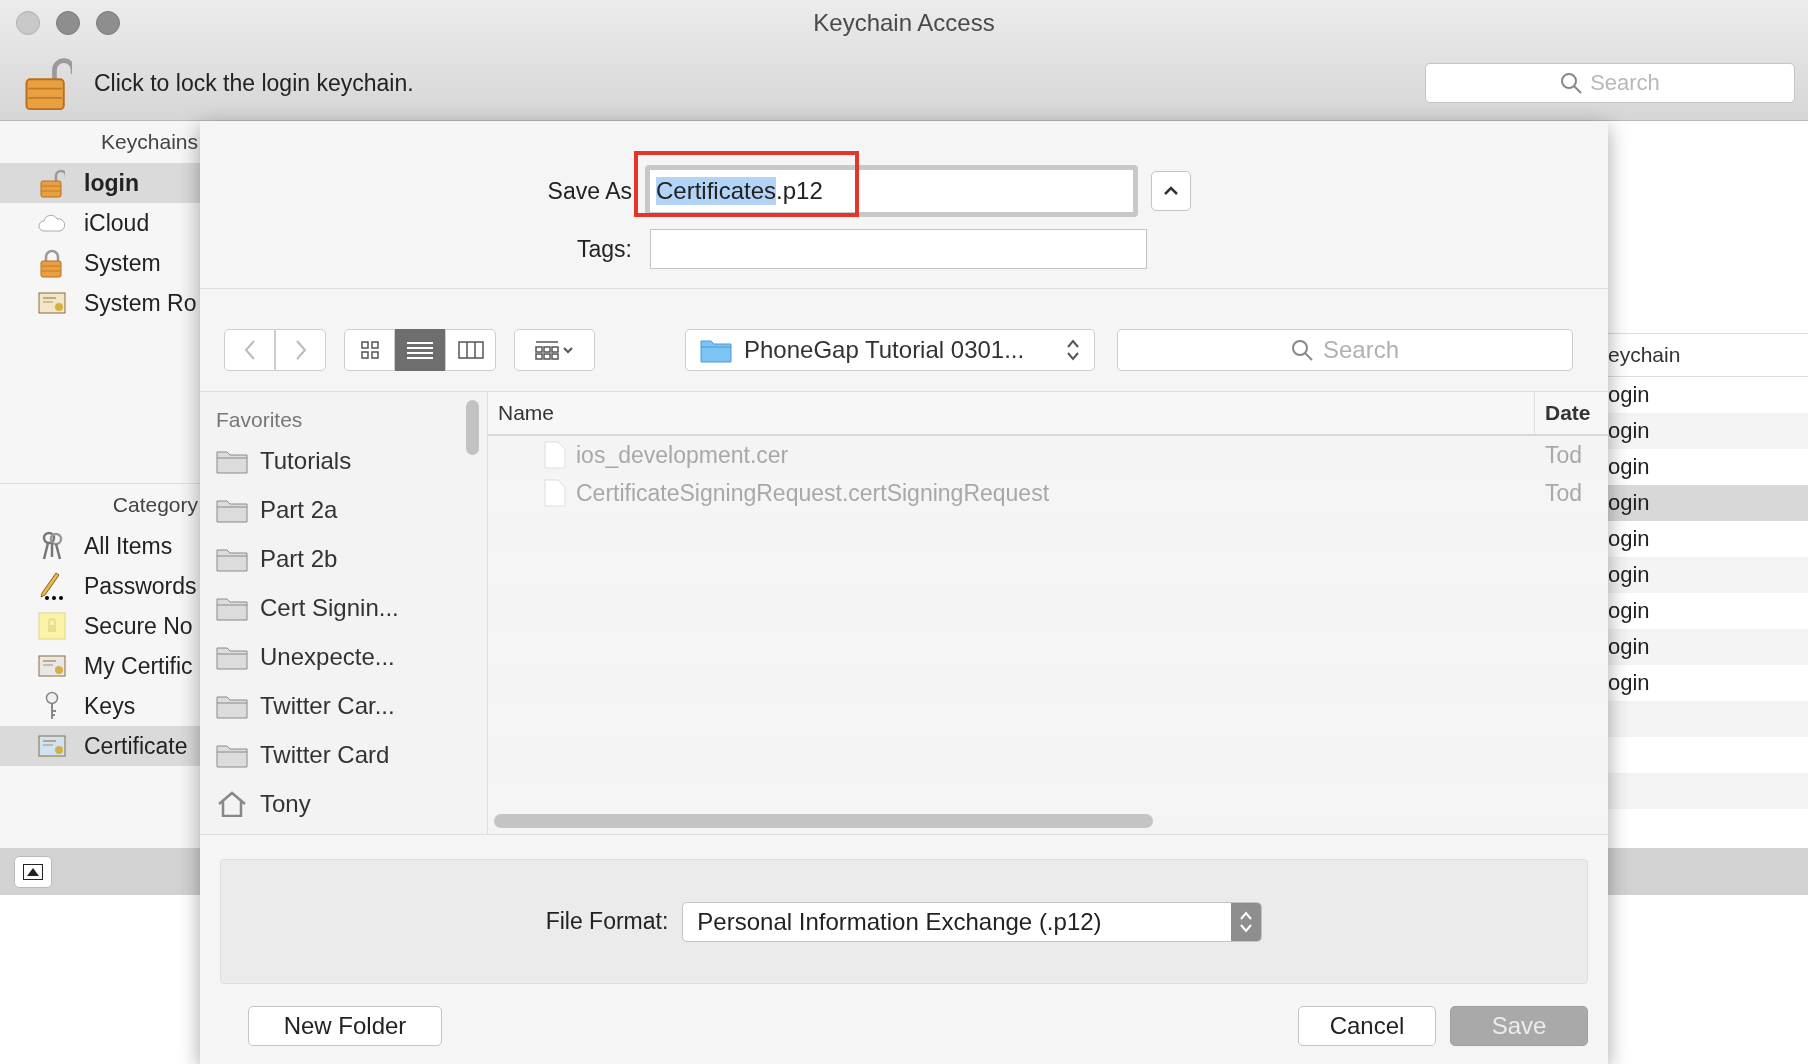 This screenshot has width=1808, height=1064. I want to click on file-name: ios_development.cer, so click(682, 455).